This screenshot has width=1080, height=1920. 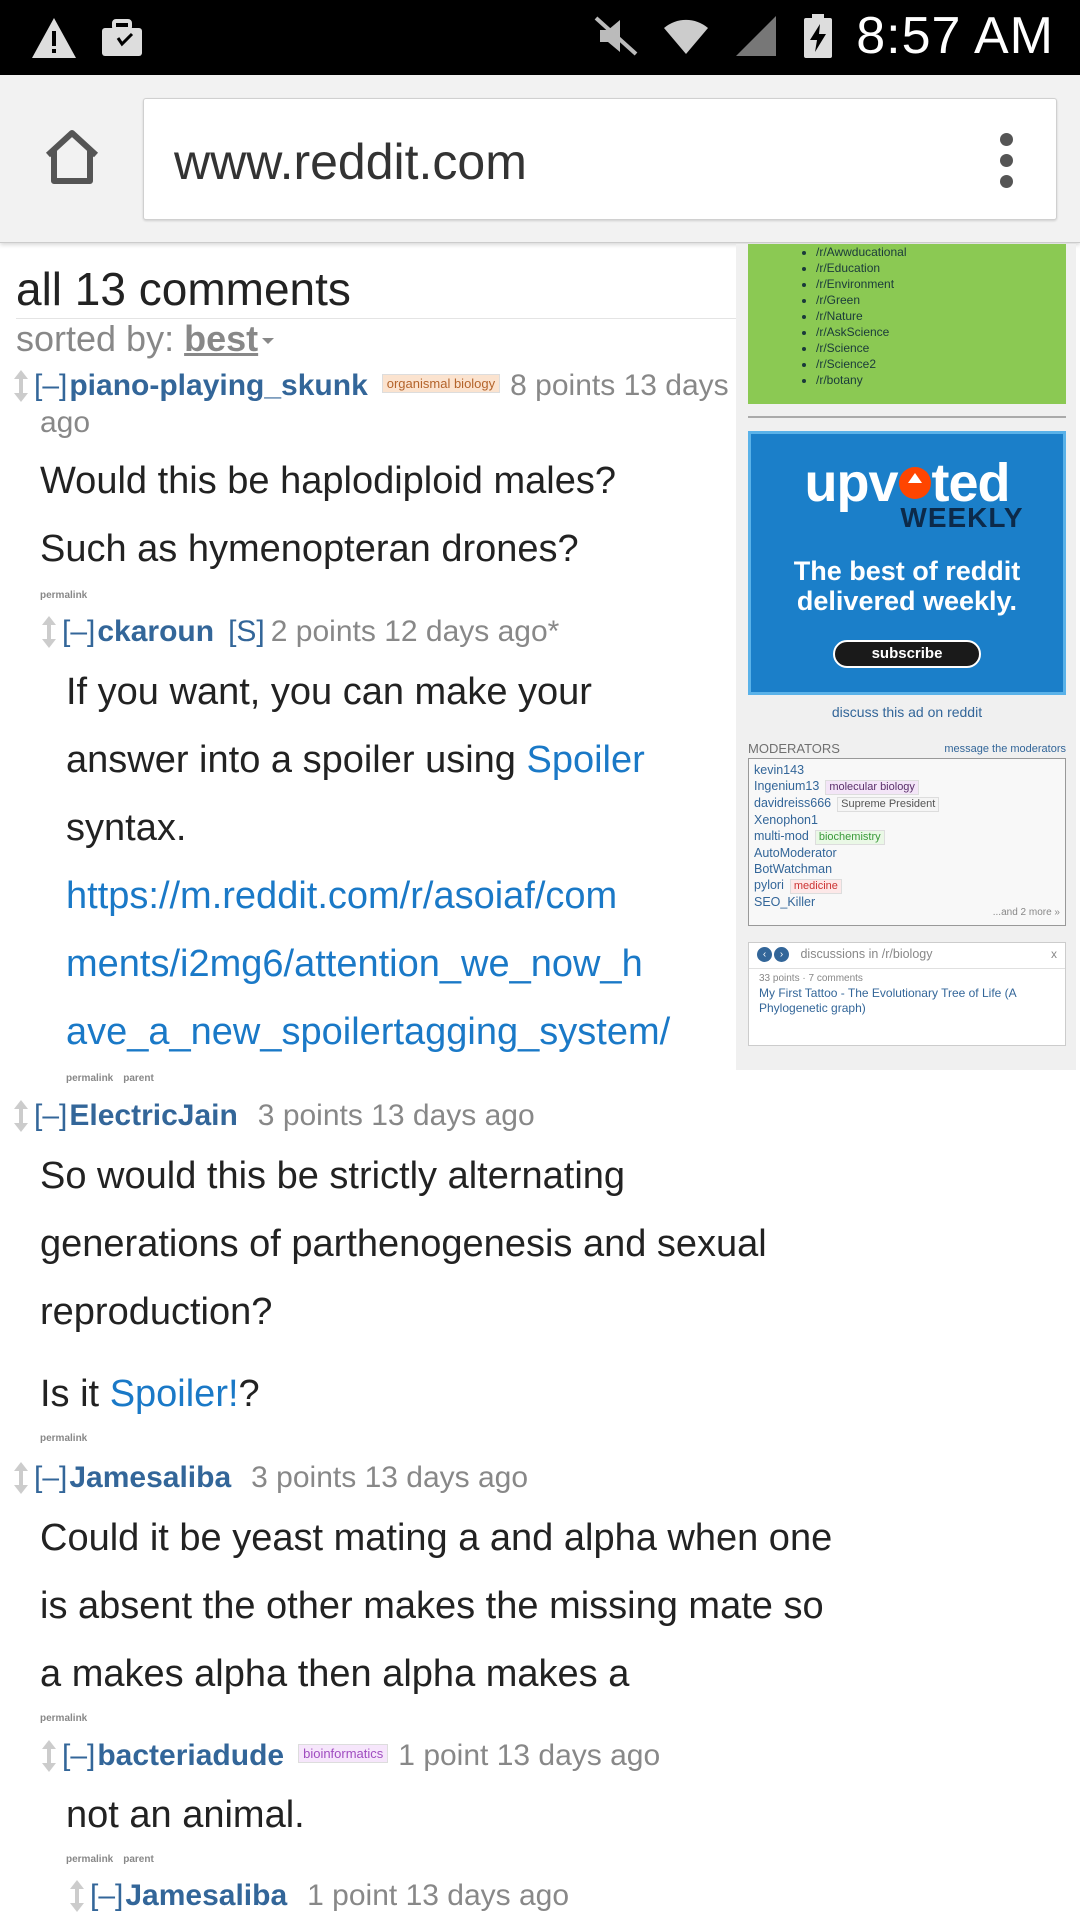 I want to click on comment-author: piano-playing_skunk, so click(x=218, y=385).